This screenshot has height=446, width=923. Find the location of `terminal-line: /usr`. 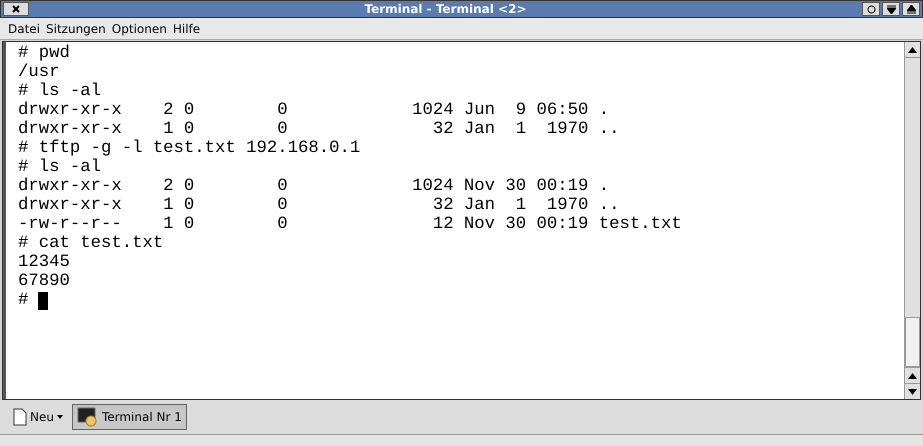

terminal-line: /usr is located at coordinates (39, 72).